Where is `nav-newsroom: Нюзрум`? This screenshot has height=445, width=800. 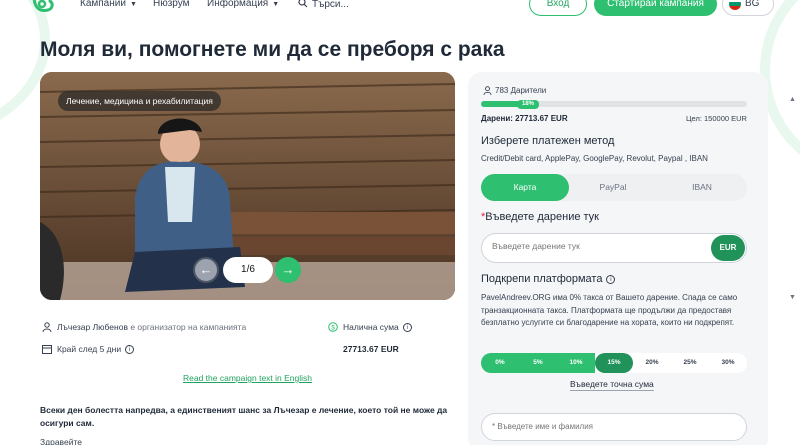
nav-newsroom: Нюзрум is located at coordinates (171, 4).